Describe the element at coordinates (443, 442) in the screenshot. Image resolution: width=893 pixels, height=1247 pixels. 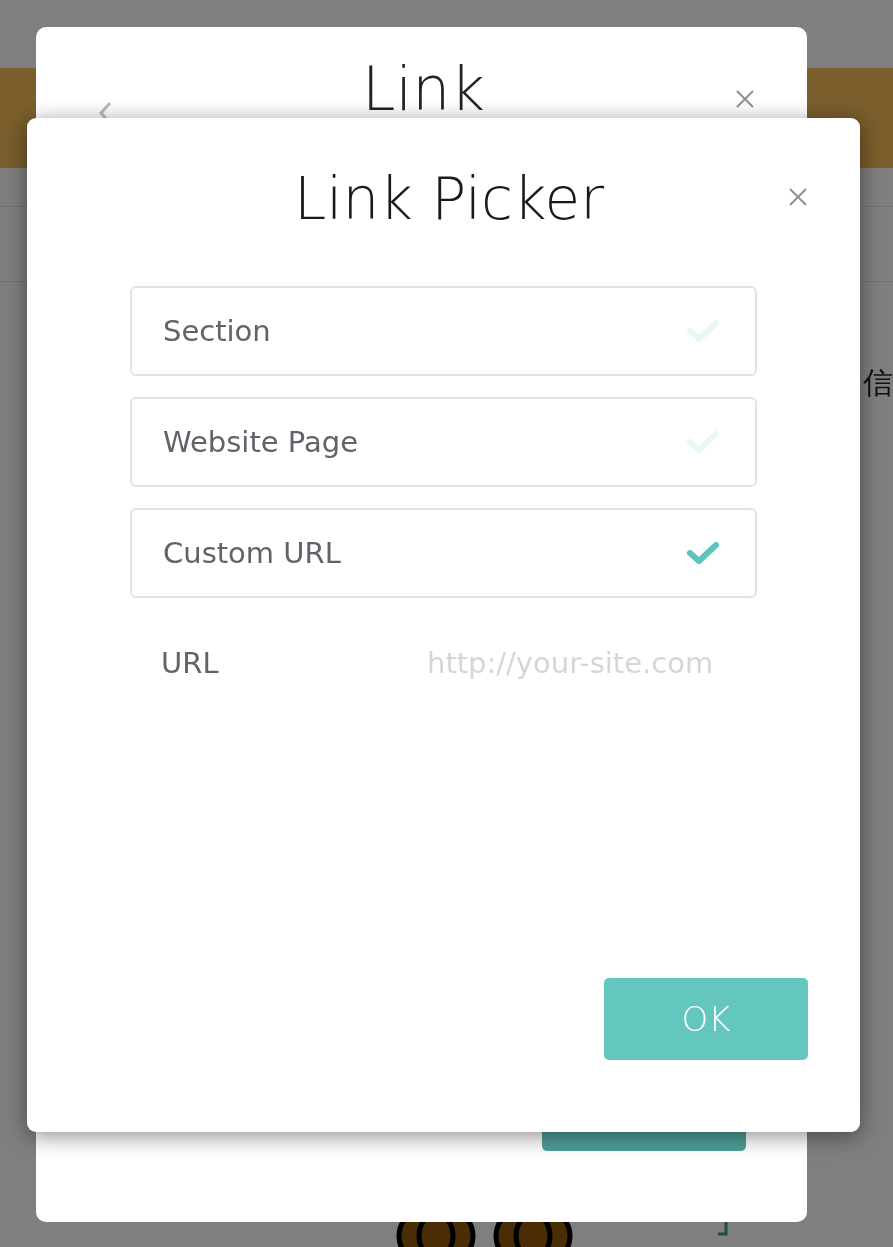
I see `link-option: Website Page` at that location.